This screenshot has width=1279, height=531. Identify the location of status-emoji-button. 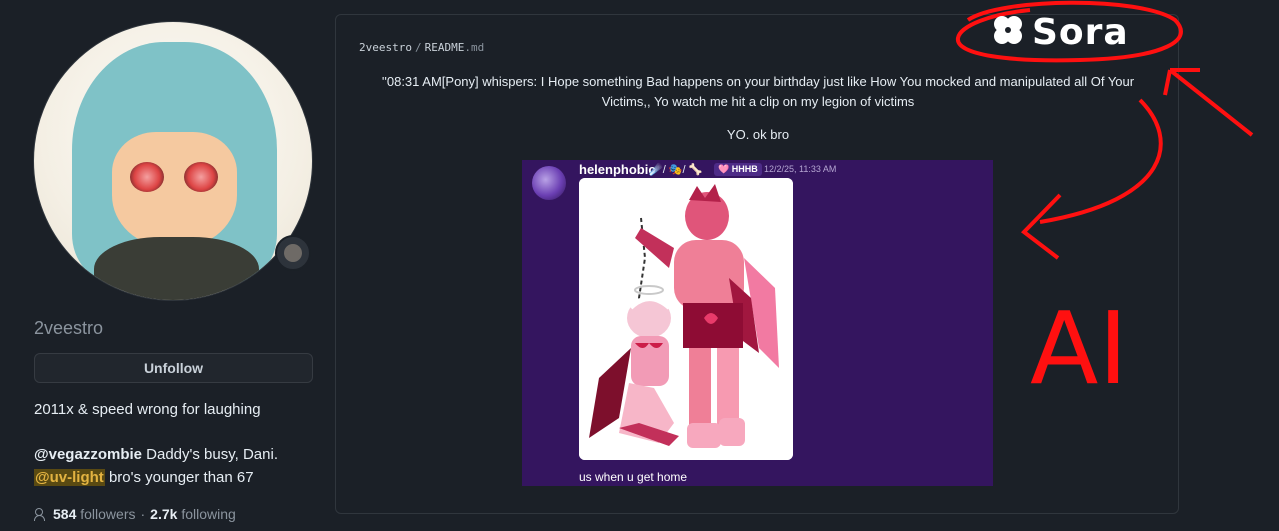
(293, 253).